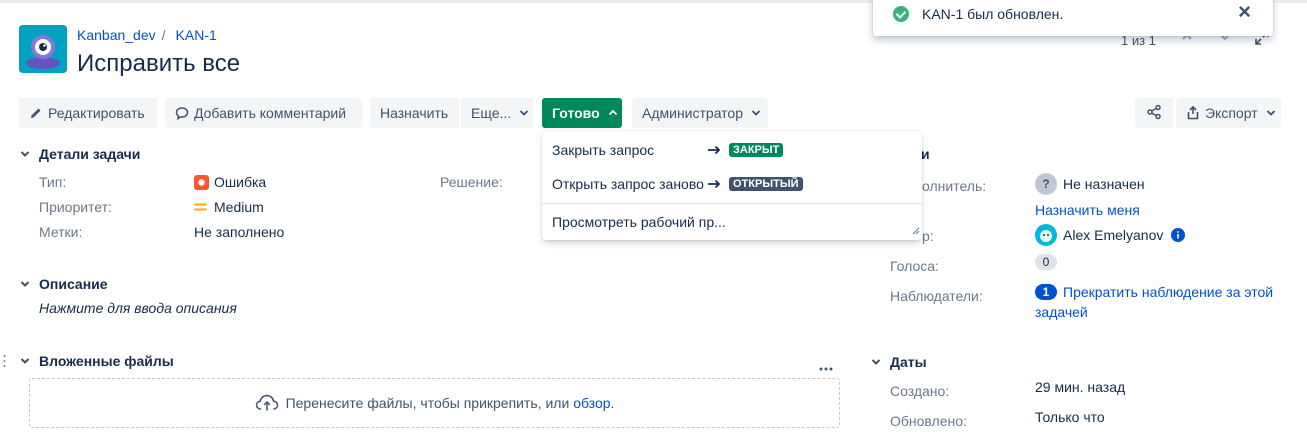  I want to click on reporter-value: Alex Emelyanov, so click(1110, 235).